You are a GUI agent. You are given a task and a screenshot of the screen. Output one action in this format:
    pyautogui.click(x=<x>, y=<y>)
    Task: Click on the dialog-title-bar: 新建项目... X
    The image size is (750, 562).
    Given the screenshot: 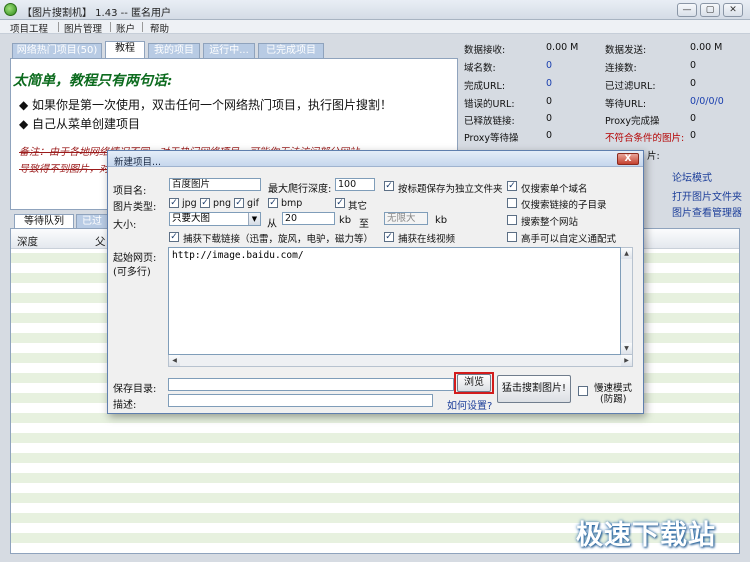 What is the action you would take?
    pyautogui.click(x=375, y=159)
    